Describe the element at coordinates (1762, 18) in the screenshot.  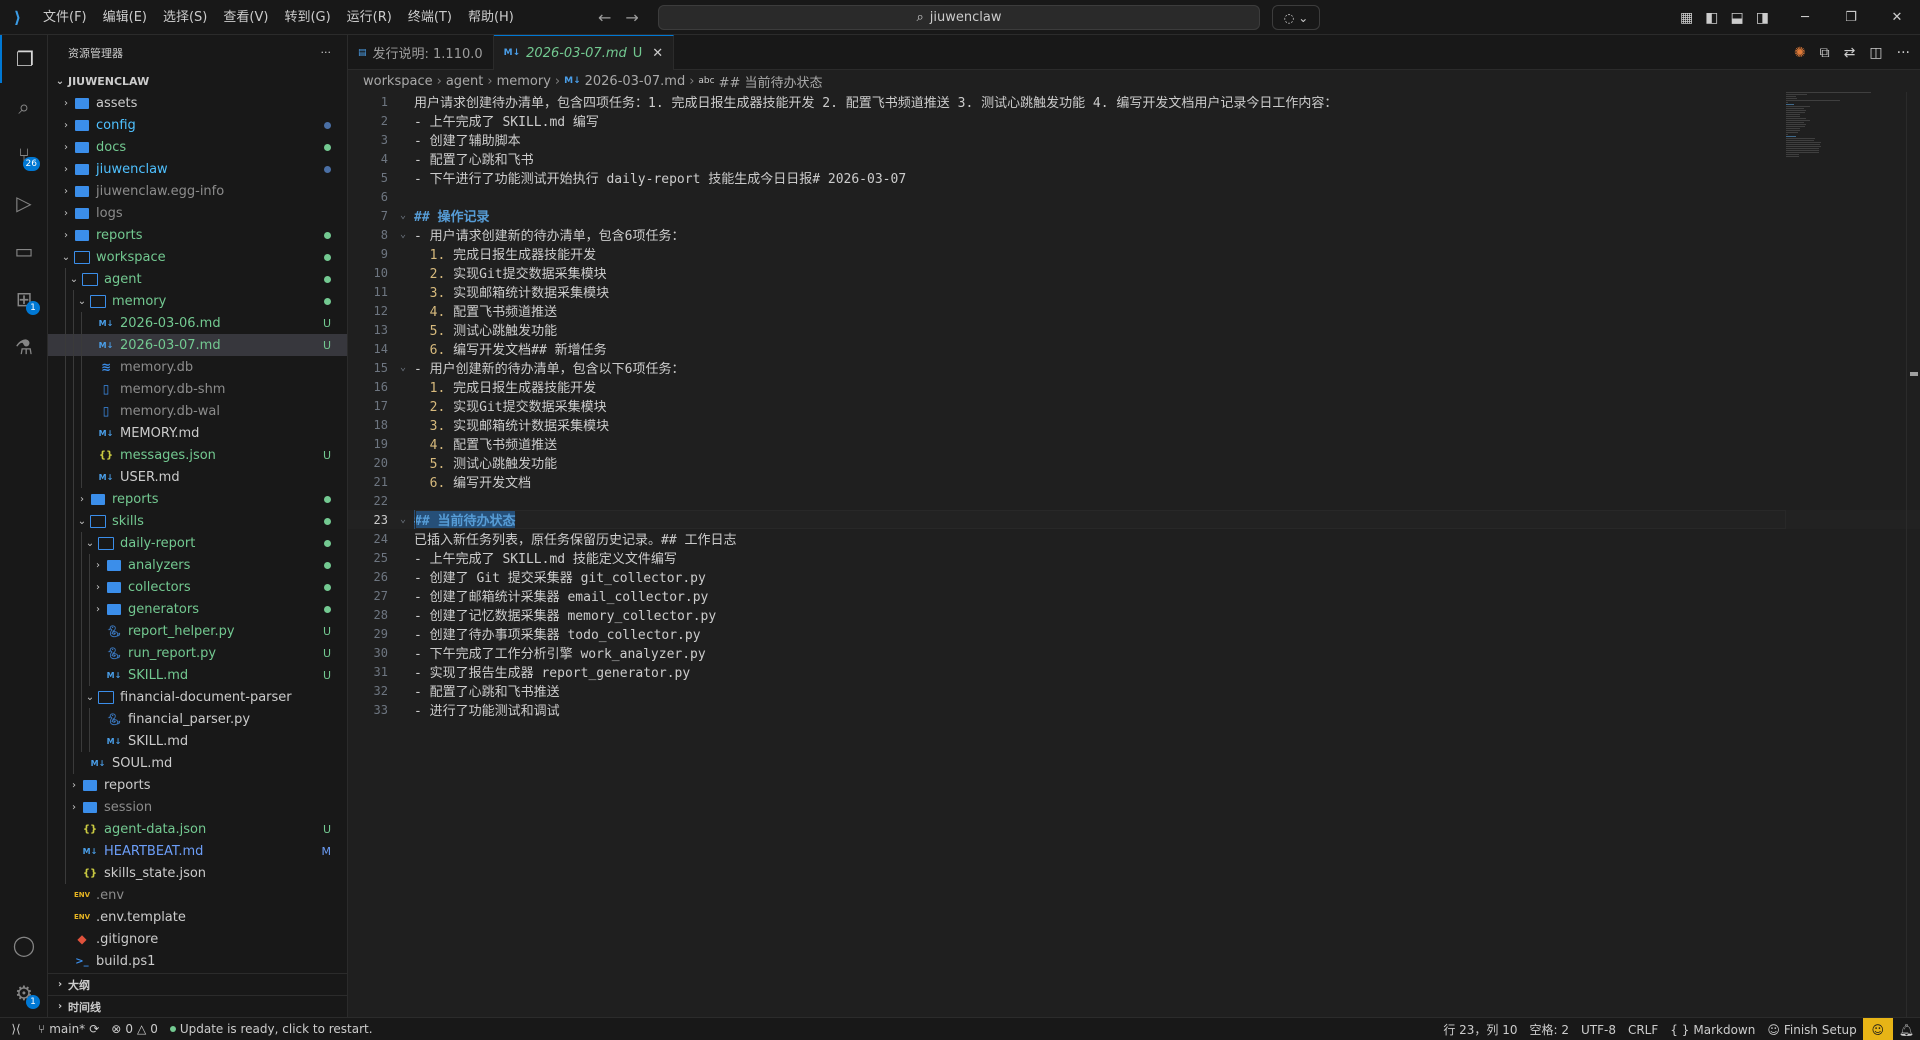
I see `toggle-secondary-sidebar-icon: ◨` at that location.